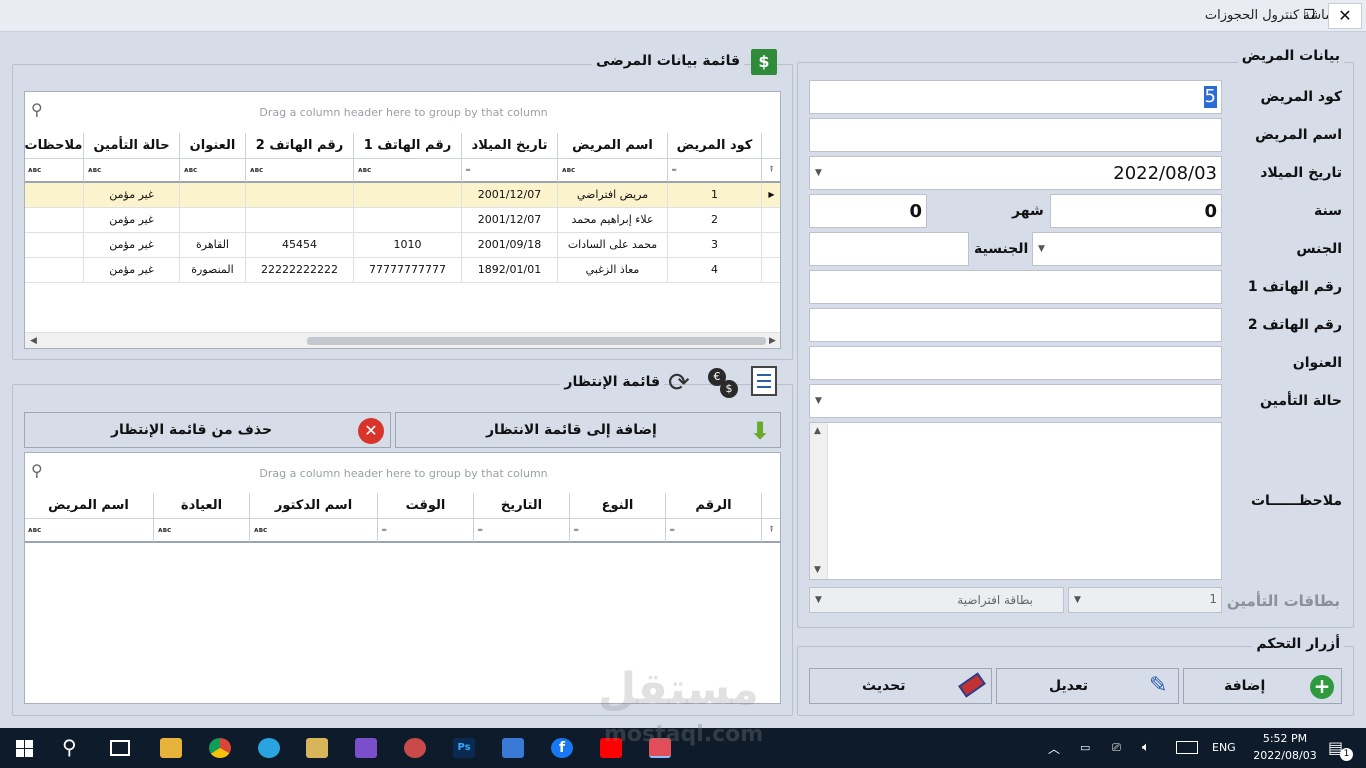  What do you see at coordinates (1015, 501) in the screenshot?
I see `notes-textarea: ▲ ▼` at bounding box center [1015, 501].